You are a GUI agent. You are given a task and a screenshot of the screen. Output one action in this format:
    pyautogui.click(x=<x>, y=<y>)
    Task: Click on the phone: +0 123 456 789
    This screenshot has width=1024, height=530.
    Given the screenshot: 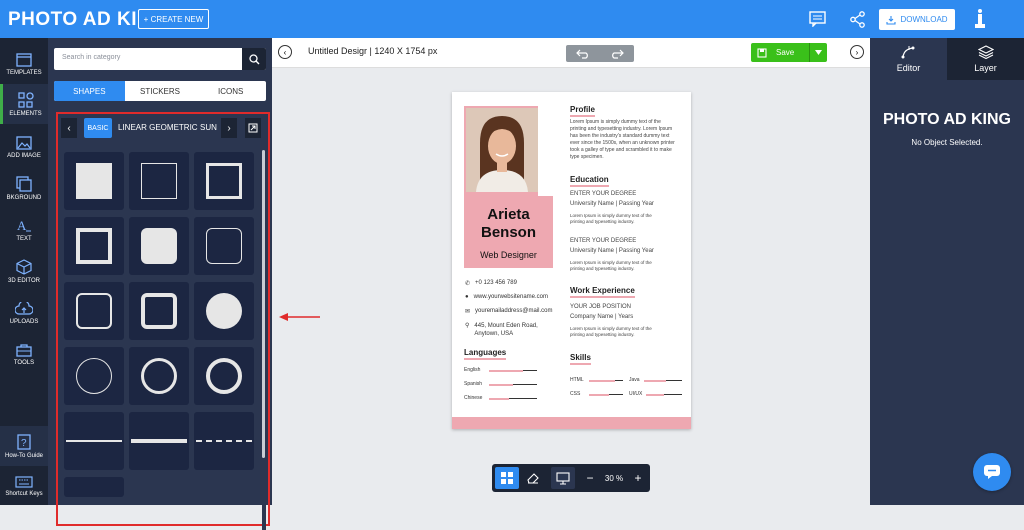 What is the action you would take?
    pyautogui.click(x=496, y=283)
    